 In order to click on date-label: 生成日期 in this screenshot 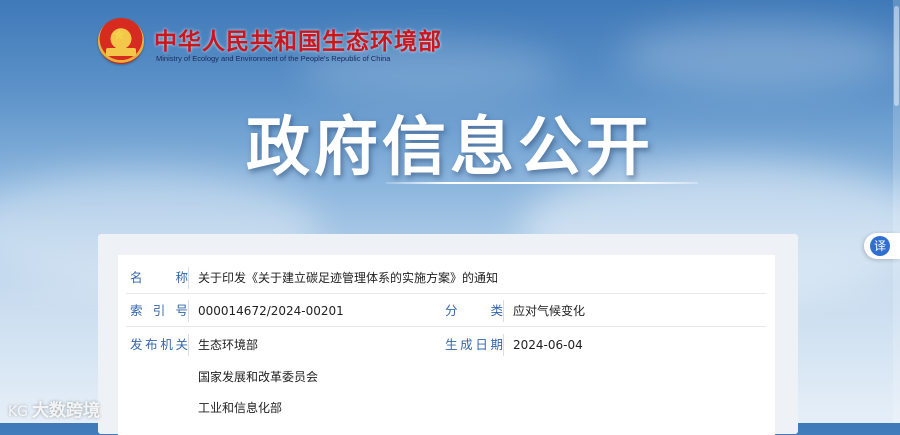, I will do `click(474, 344)`.